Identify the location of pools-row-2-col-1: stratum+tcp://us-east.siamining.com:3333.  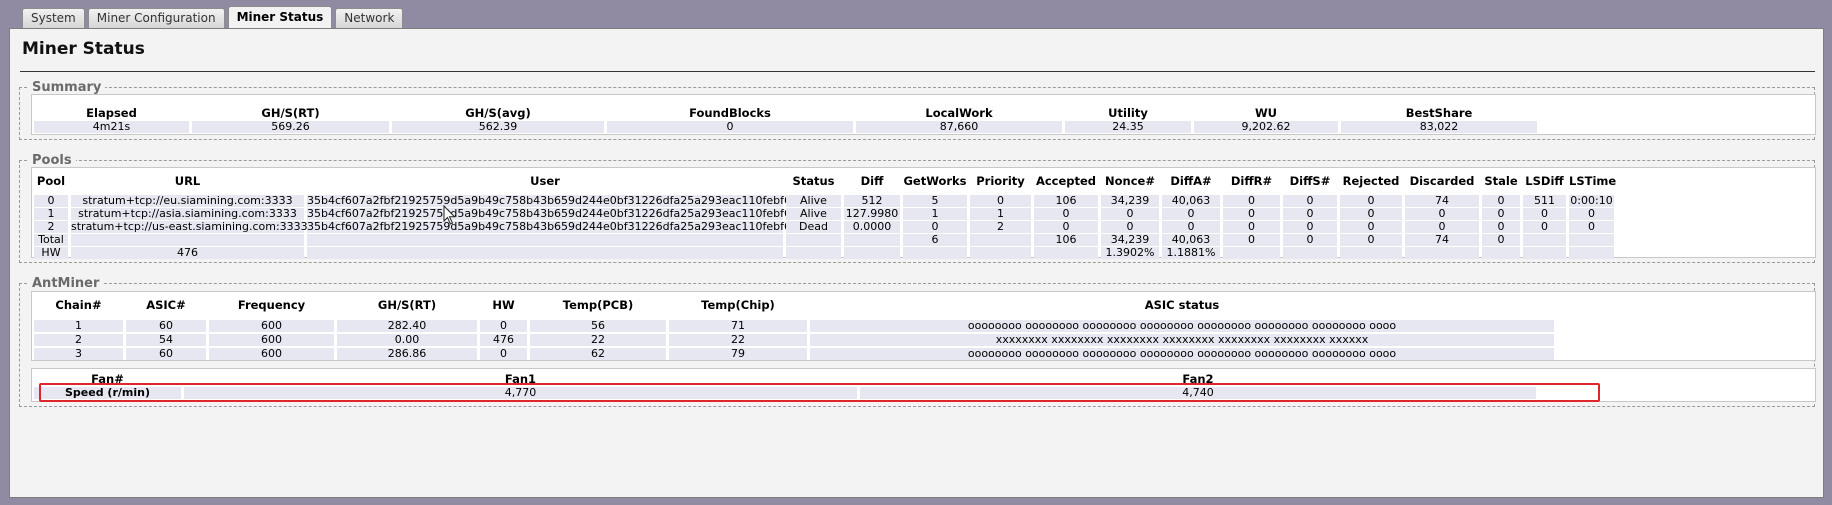
(189, 226).